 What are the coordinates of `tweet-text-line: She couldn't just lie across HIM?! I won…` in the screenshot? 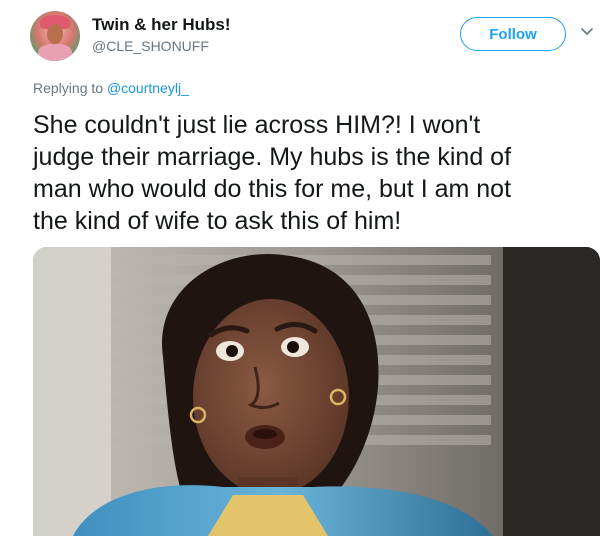 It's located at (257, 125).